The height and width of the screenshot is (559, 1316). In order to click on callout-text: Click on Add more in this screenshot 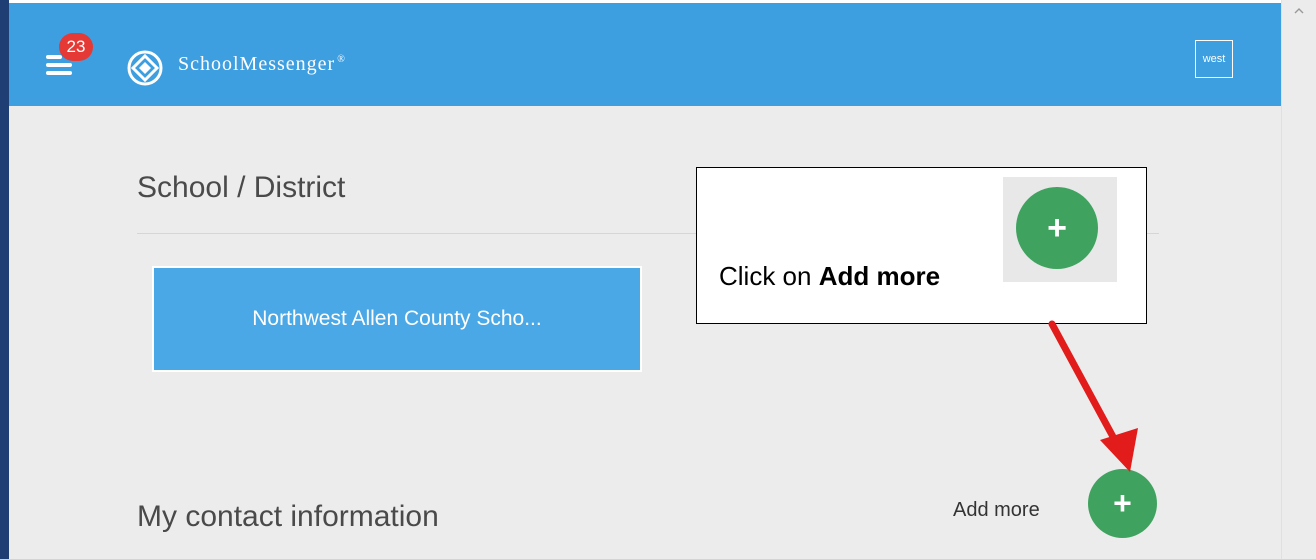, I will do `click(830, 276)`.